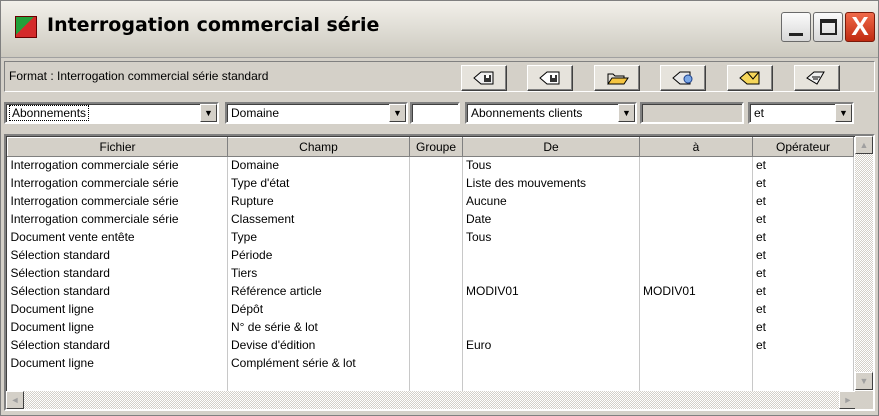 The height and width of the screenshot is (416, 879). What do you see at coordinates (318, 363) in the screenshot?
I see `table-cell: Complément série & lot` at bounding box center [318, 363].